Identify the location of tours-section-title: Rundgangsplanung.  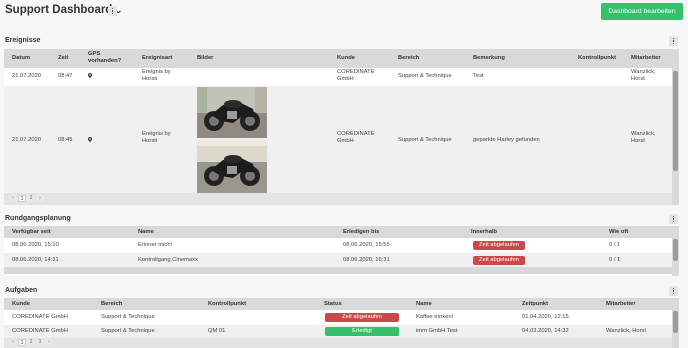
(38, 218).